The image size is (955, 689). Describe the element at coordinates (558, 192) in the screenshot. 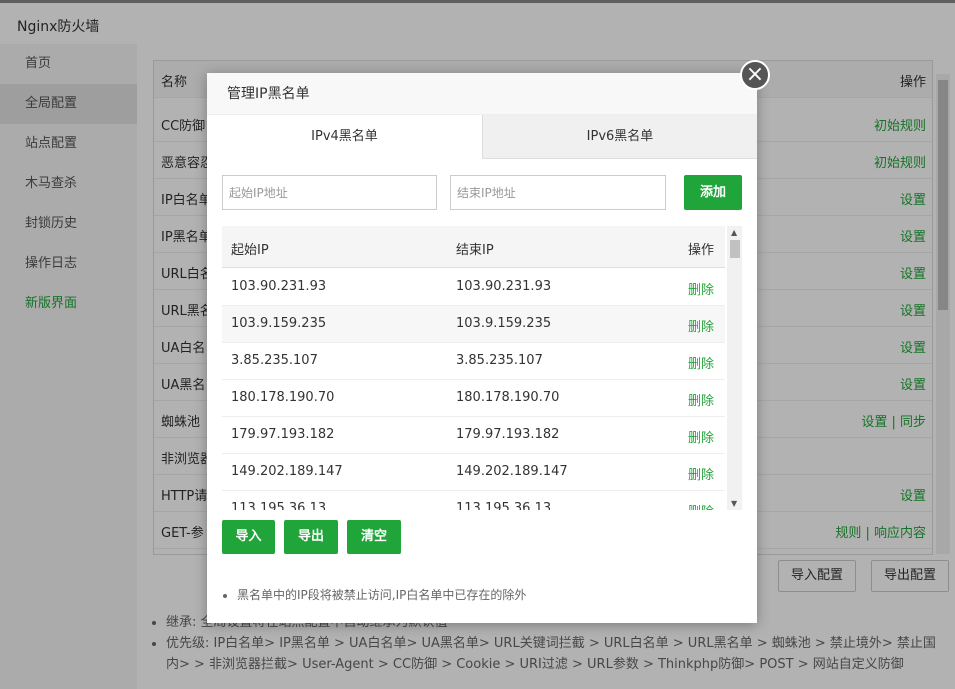

I see `end-ip-input` at that location.